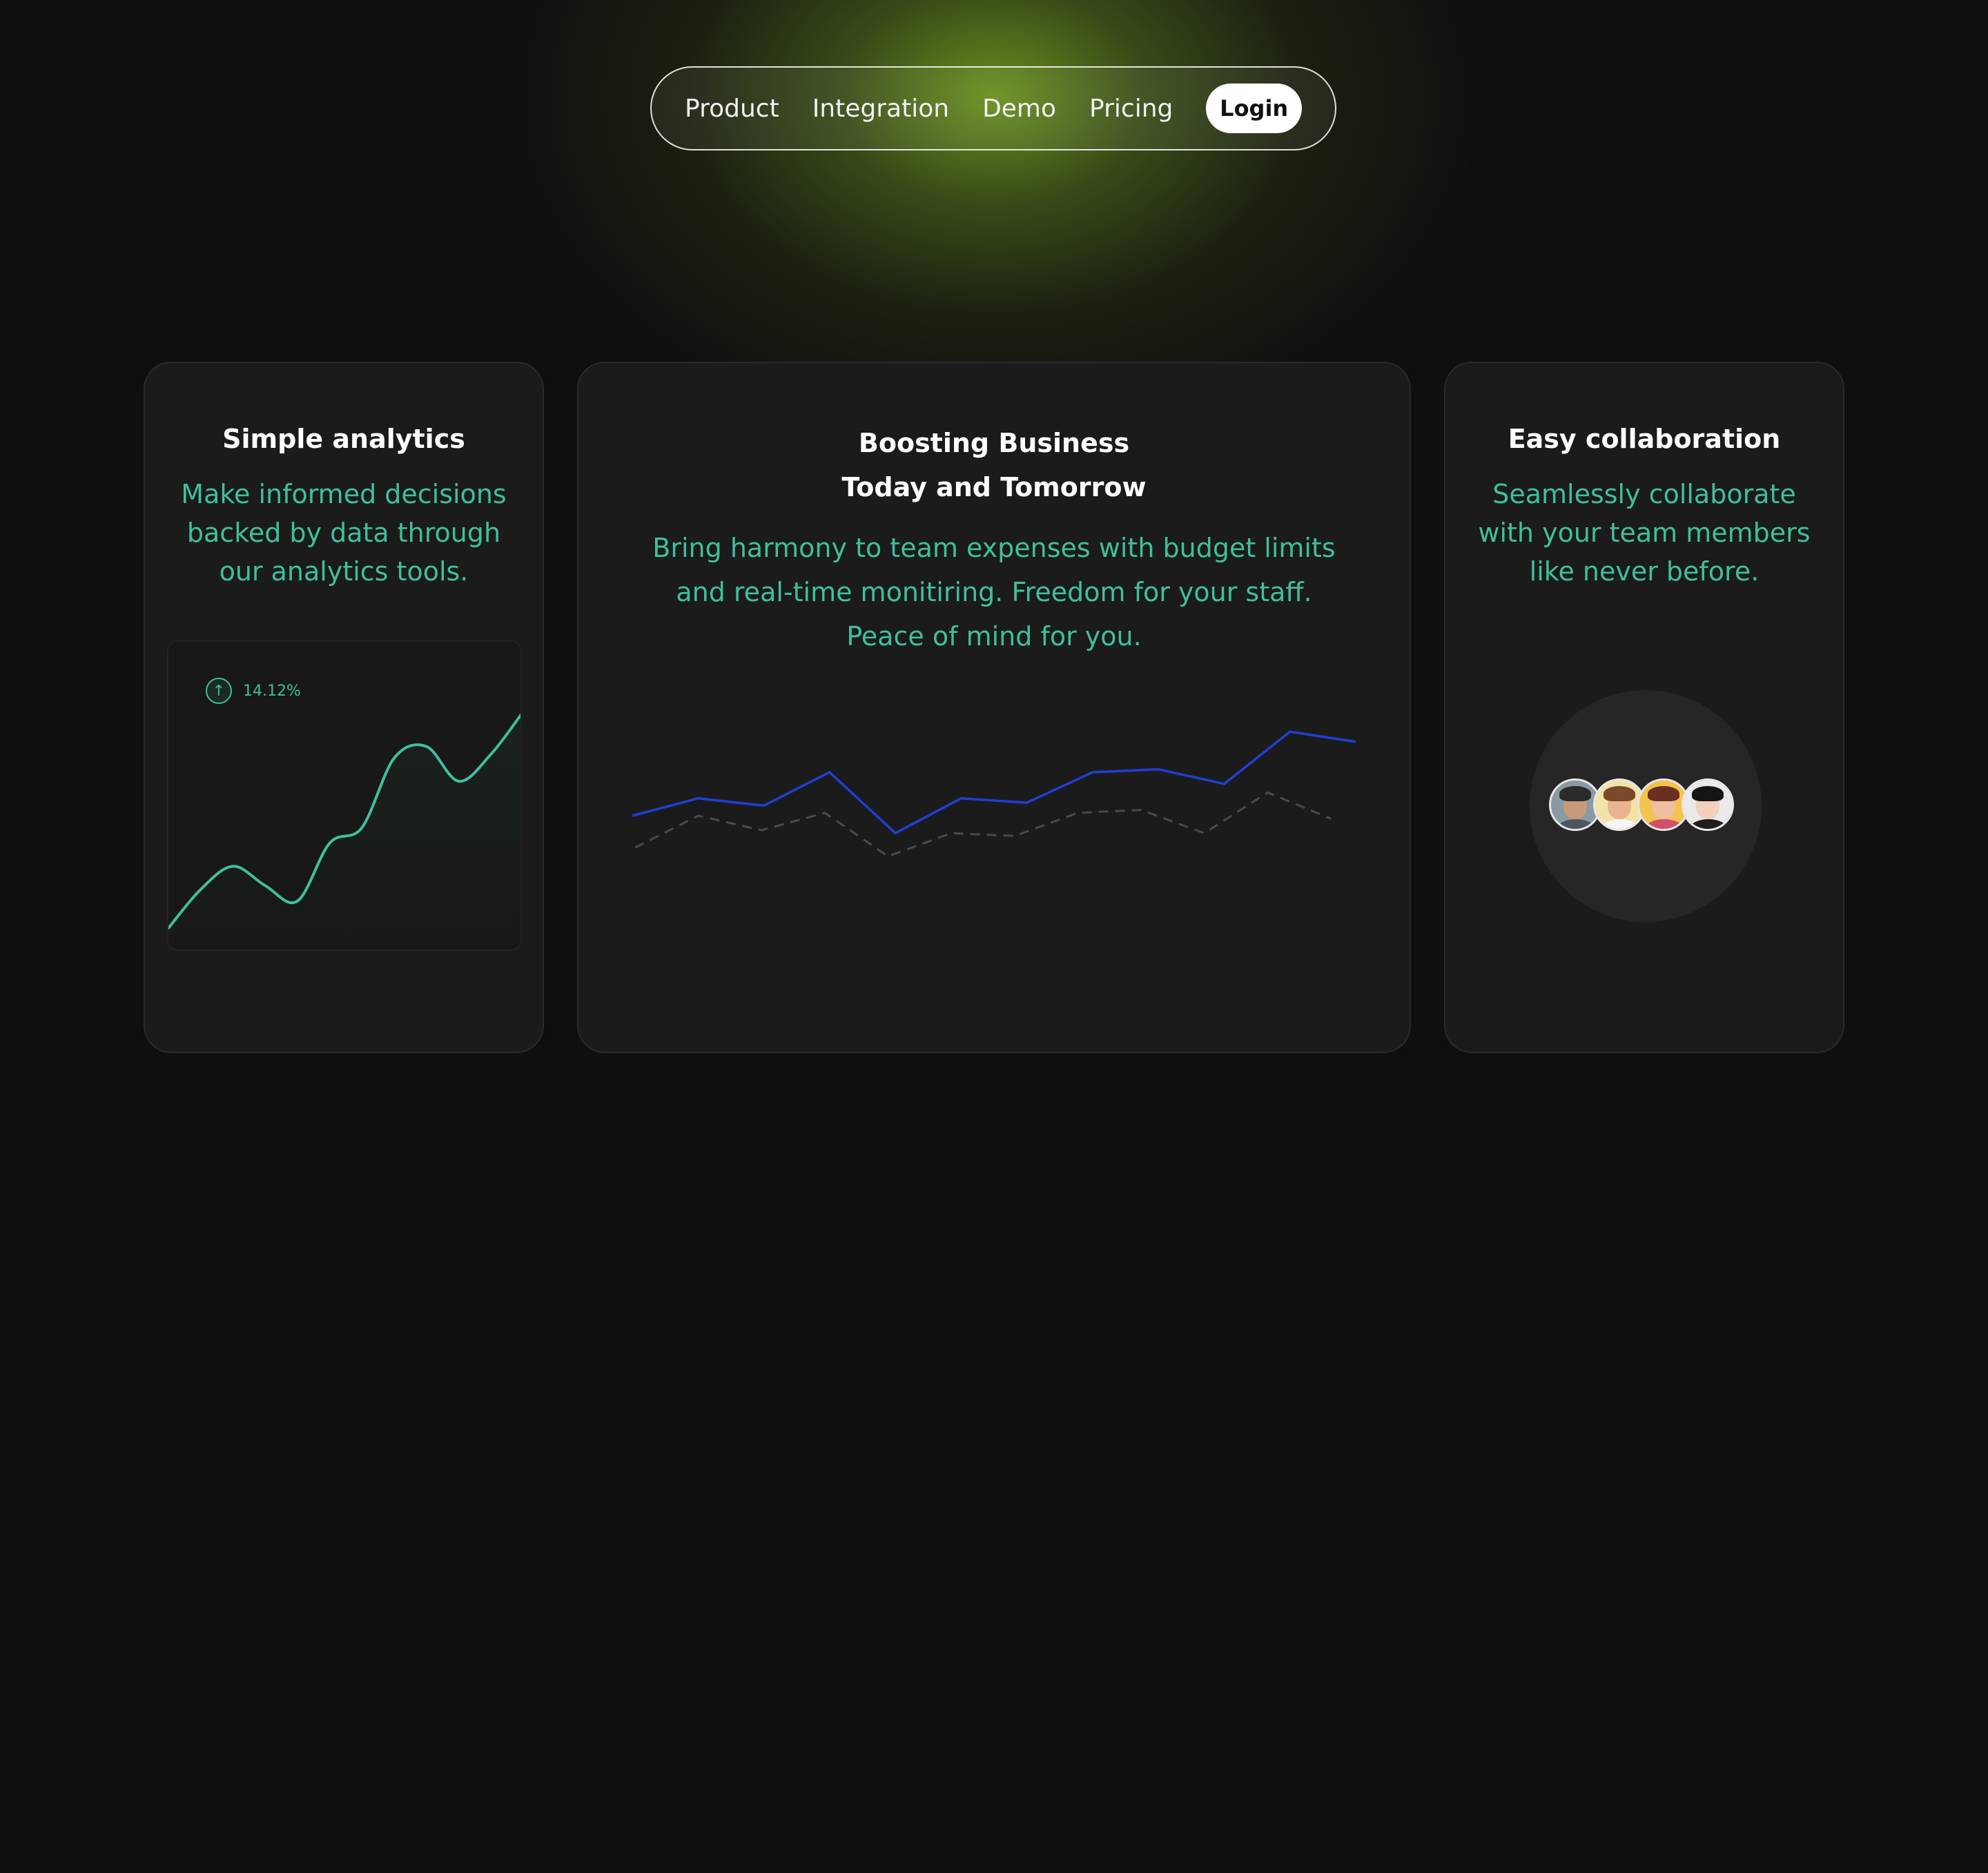 The image size is (1988, 1873). I want to click on analytics-chart: ↑ 14.12%, so click(344, 795).